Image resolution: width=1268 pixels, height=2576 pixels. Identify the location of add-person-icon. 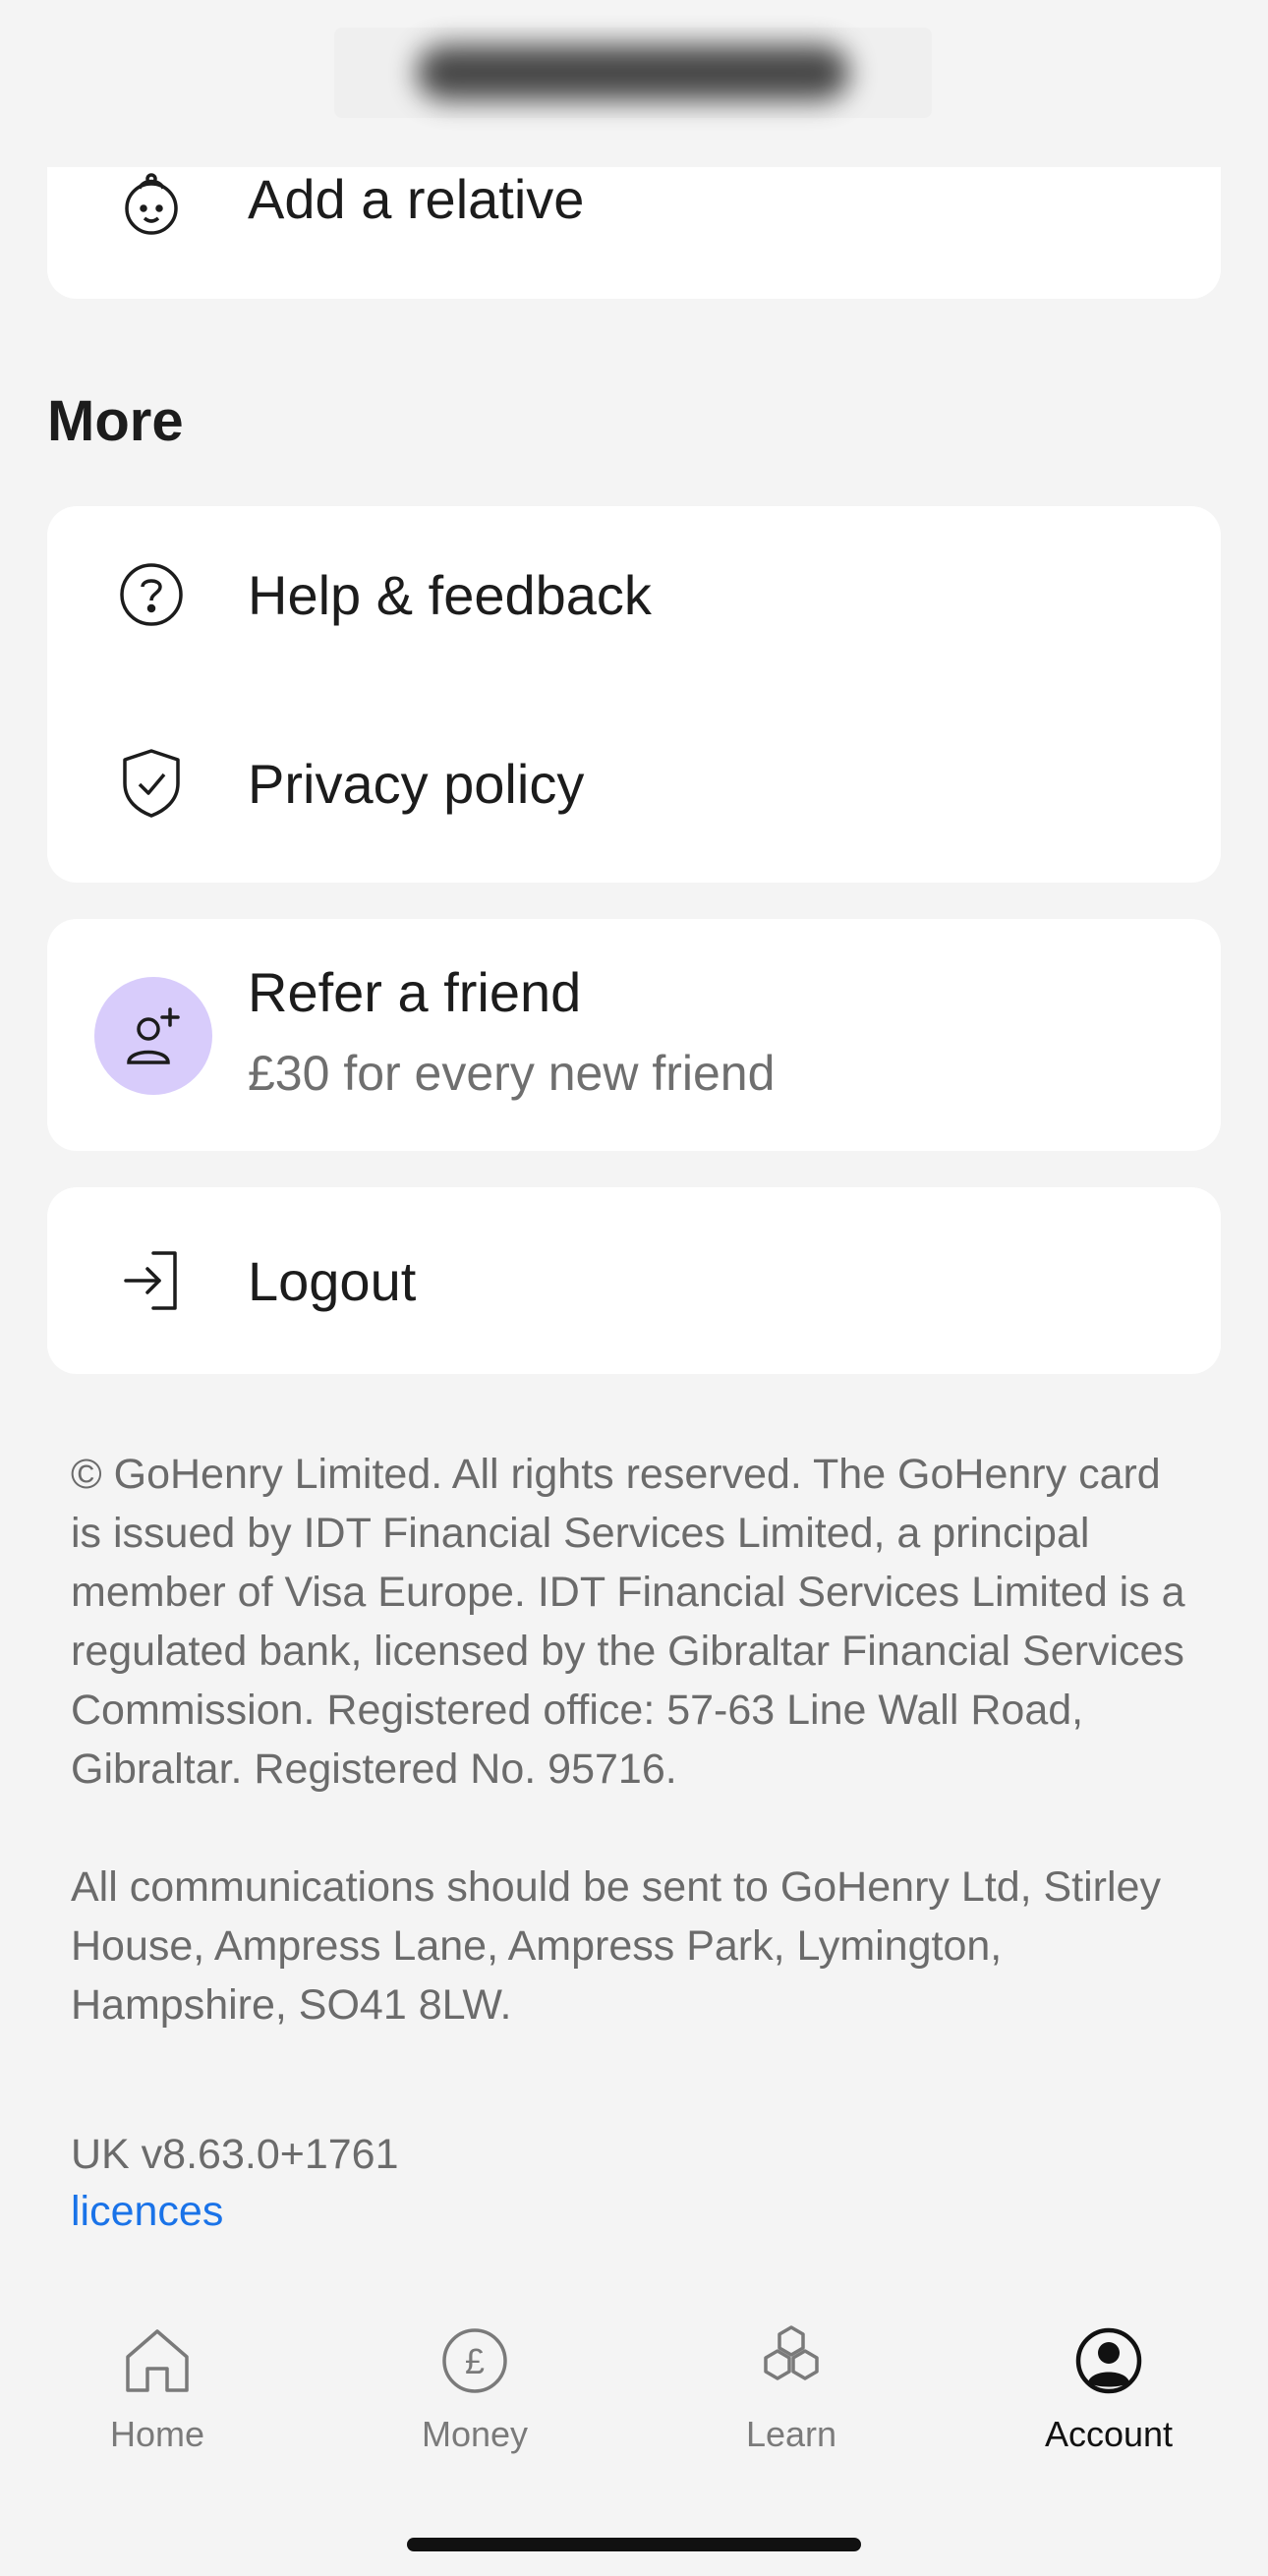
(153, 1036).